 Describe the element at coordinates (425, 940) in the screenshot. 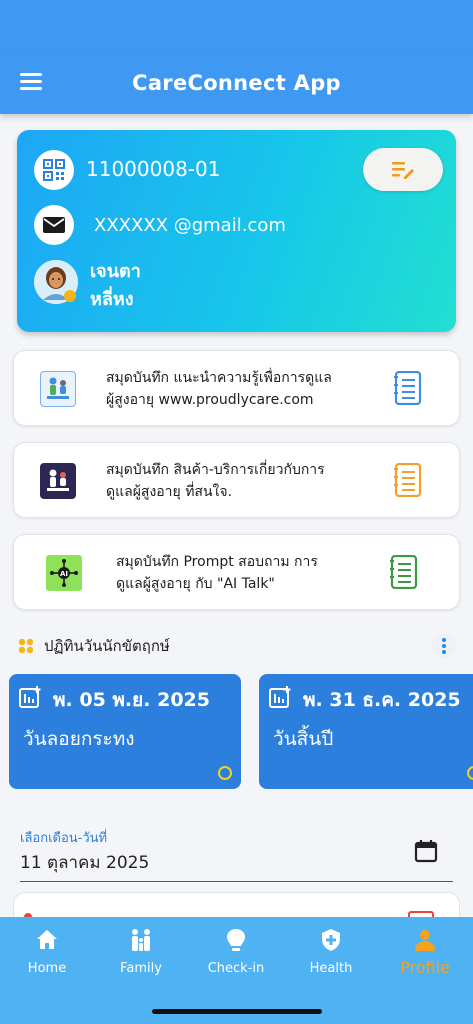

I see `person-icon` at that location.